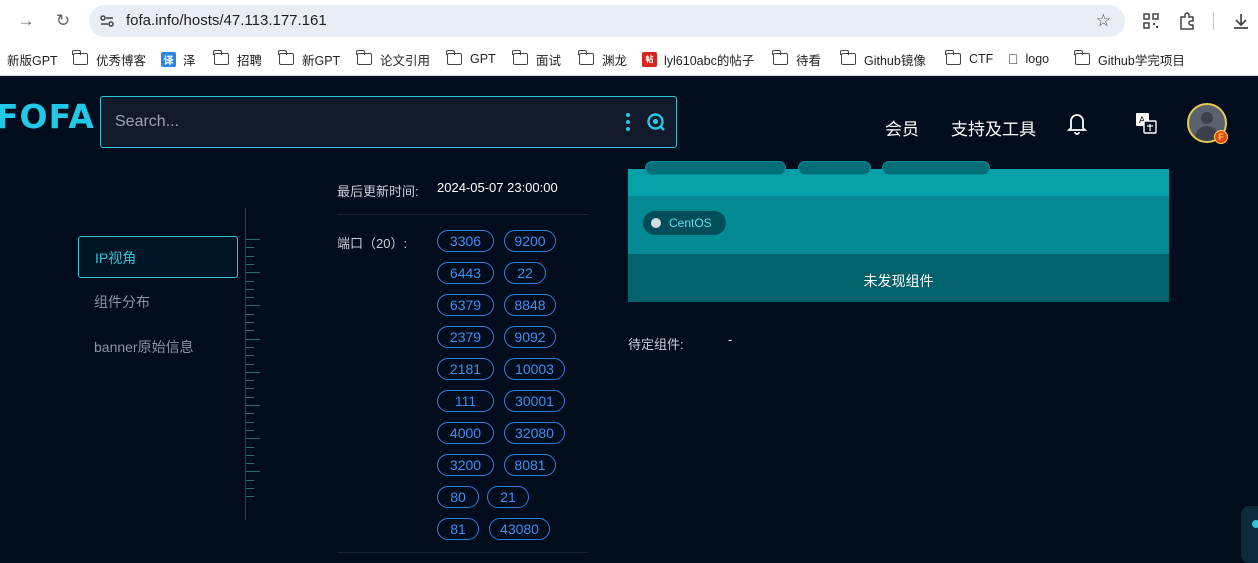  Describe the element at coordinates (969, 59) in the screenshot. I see `bookmark-folder: CTF` at that location.